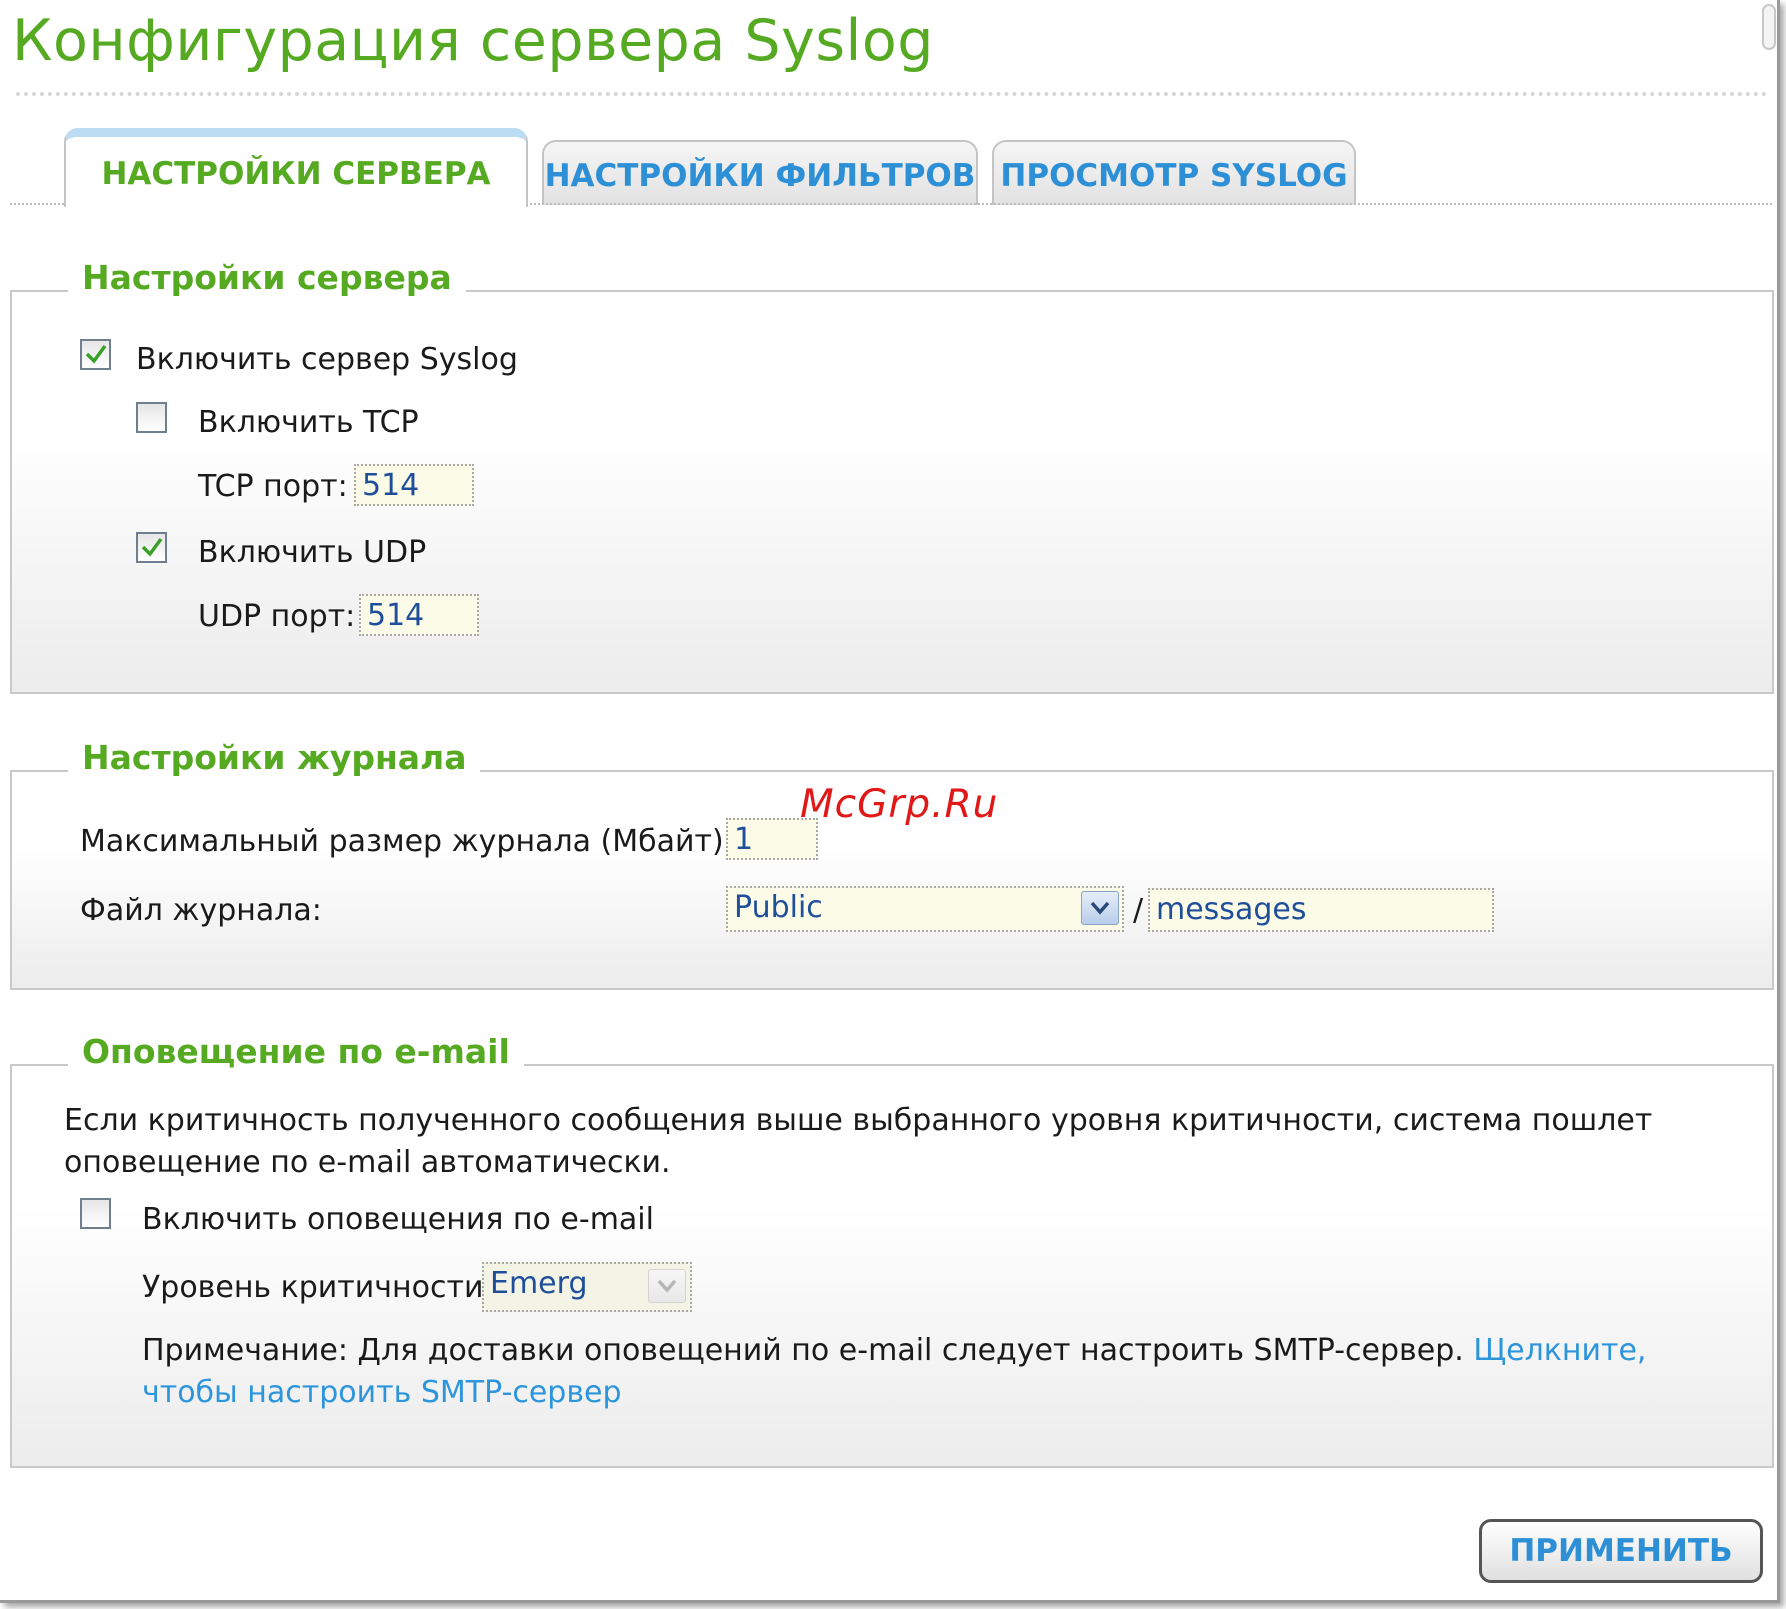 The height and width of the screenshot is (1609, 1786). What do you see at coordinates (892, 94) in the screenshot?
I see `title-divider` at bounding box center [892, 94].